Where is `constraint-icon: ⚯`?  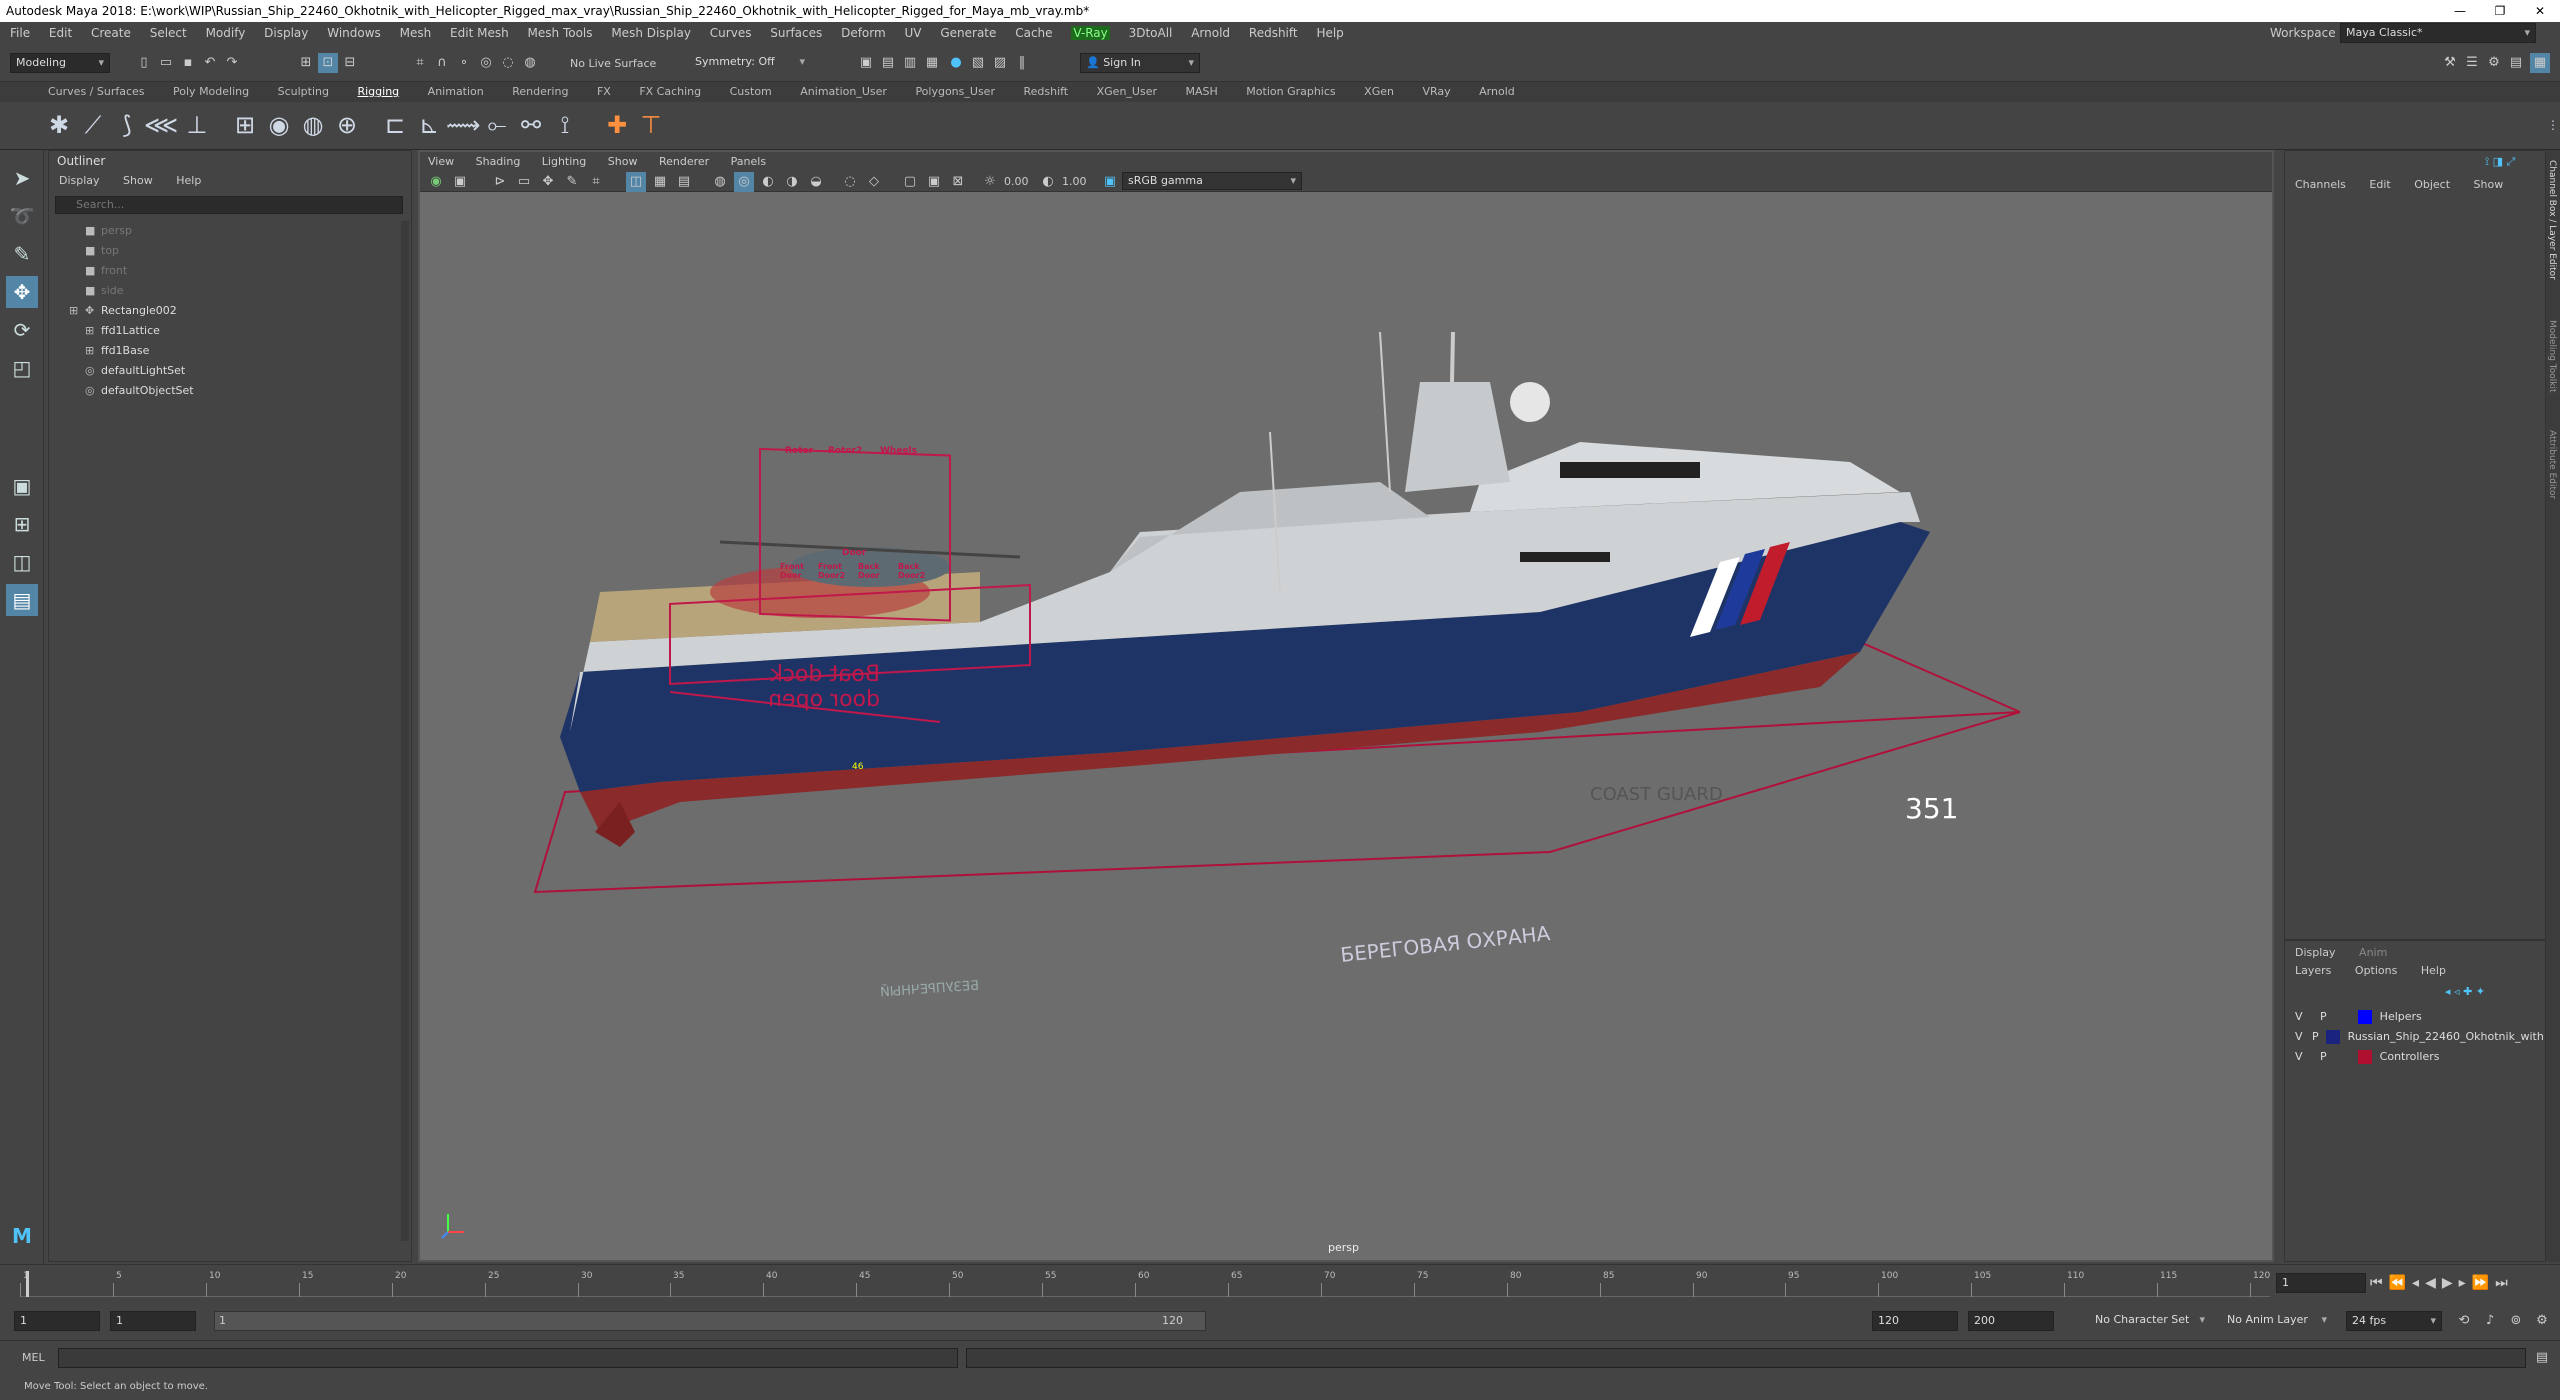 constraint-icon: ⚯ is located at coordinates (531, 125).